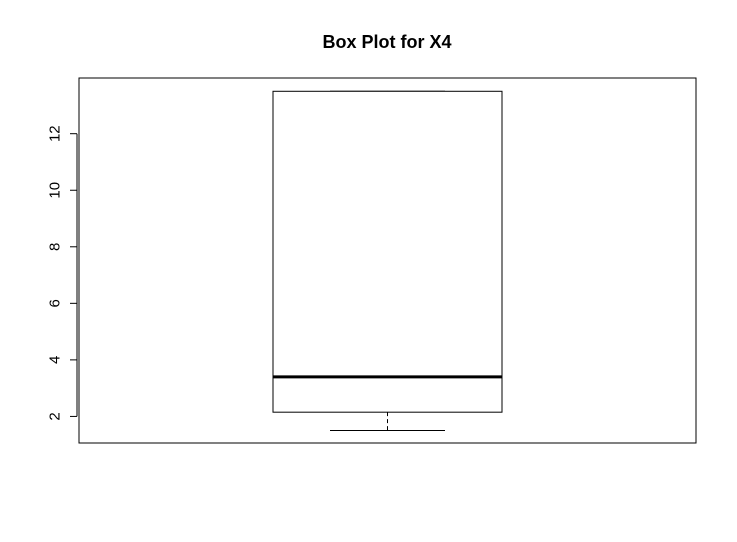 This screenshot has width=737, height=542. What do you see at coordinates (55, 247) in the screenshot?
I see `y-tick-label: 8` at bounding box center [55, 247].